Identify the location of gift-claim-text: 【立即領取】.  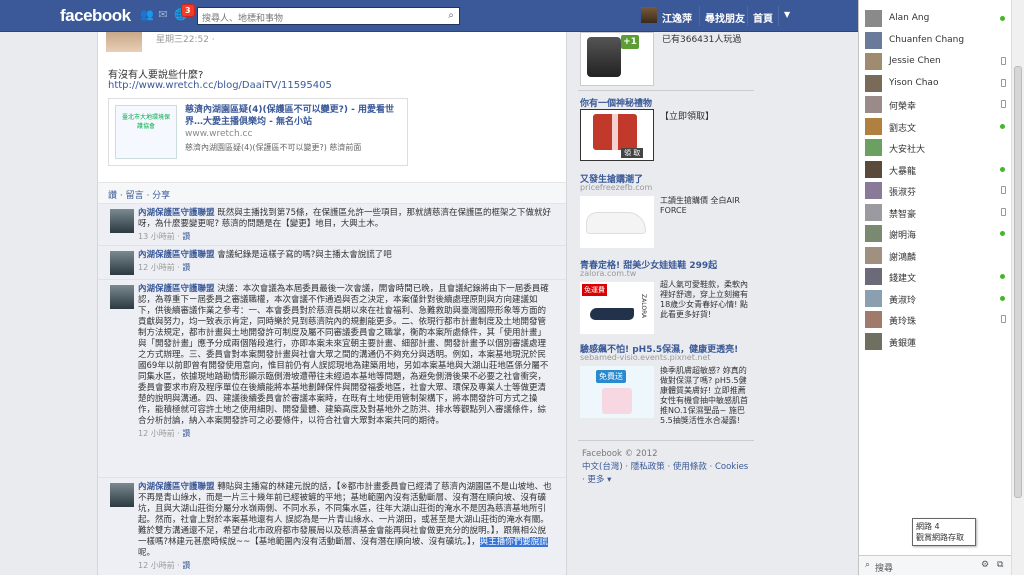
(687, 115).